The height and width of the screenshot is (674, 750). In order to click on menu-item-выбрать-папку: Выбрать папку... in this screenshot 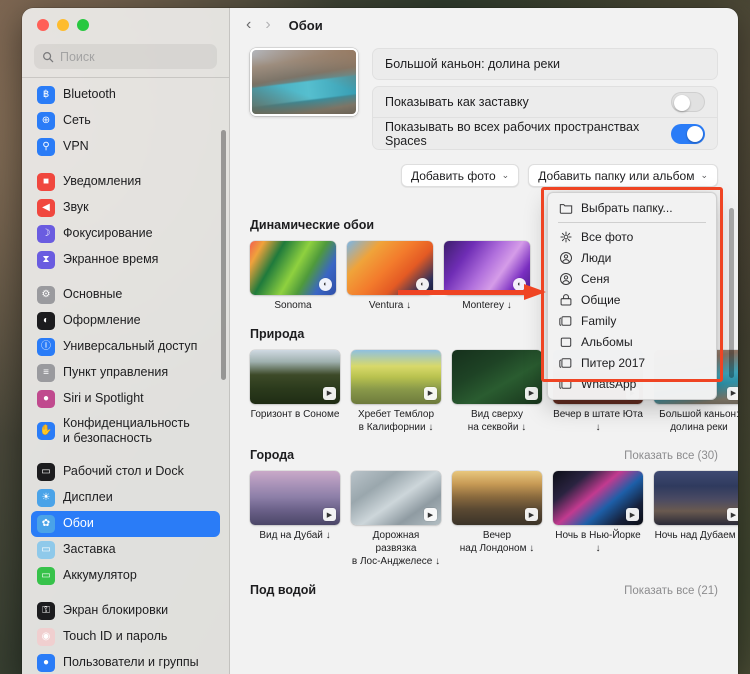, I will do `click(632, 207)`.